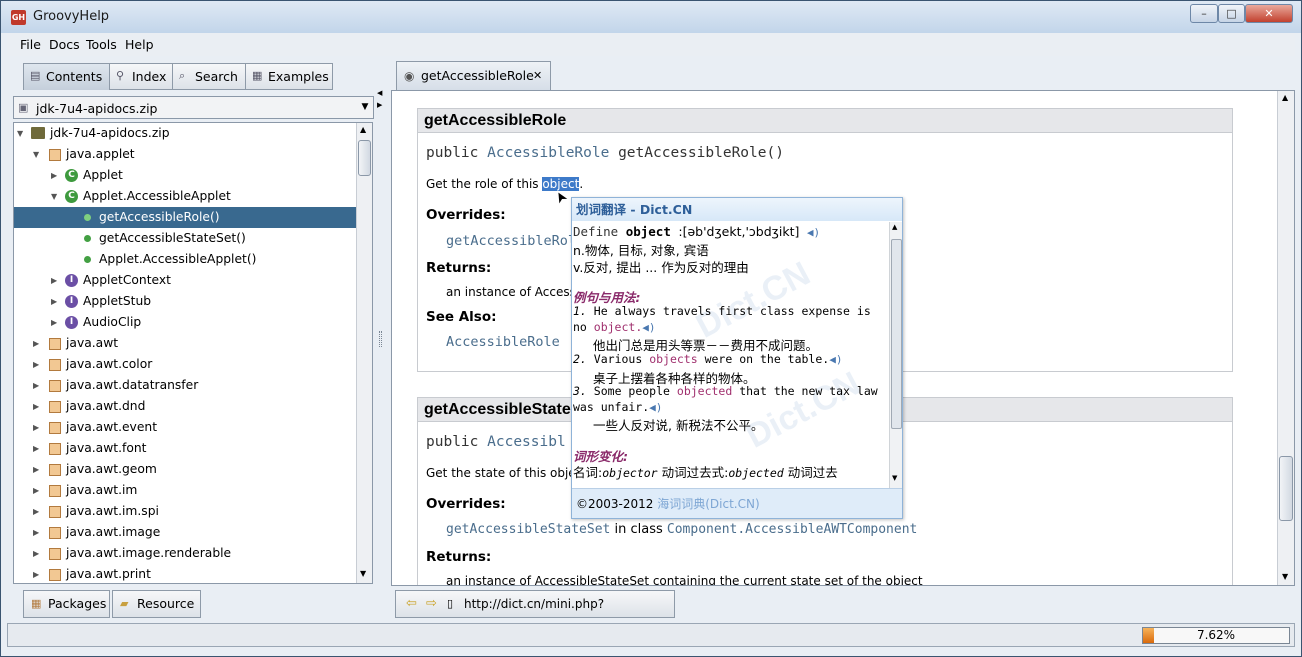 Image resolution: width=1302 pixels, height=657 pixels. What do you see at coordinates (708, 504) in the screenshot?
I see `dict-link: 海词词典(Dict.CN)` at bounding box center [708, 504].